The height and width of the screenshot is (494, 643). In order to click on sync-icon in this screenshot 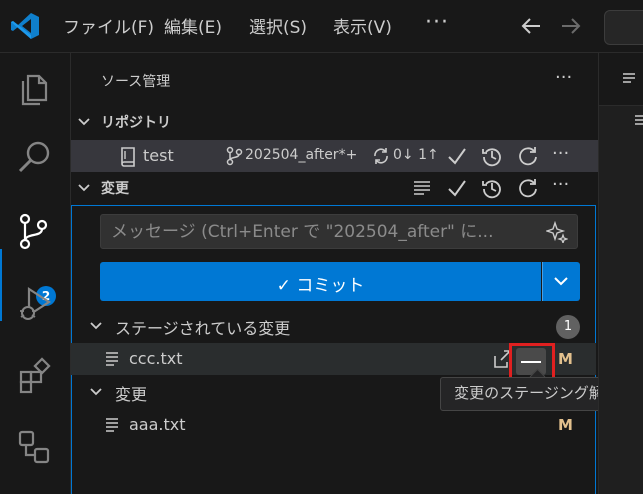, I will do `click(381, 156)`.